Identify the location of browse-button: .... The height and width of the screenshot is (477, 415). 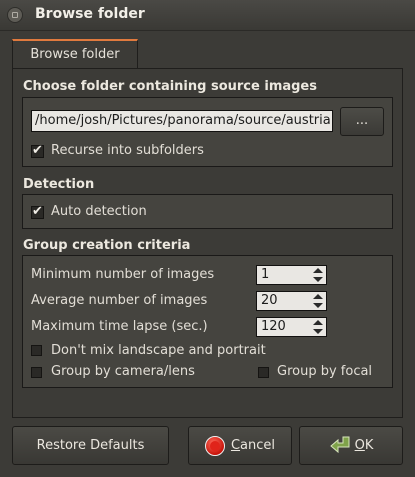
(362, 121).